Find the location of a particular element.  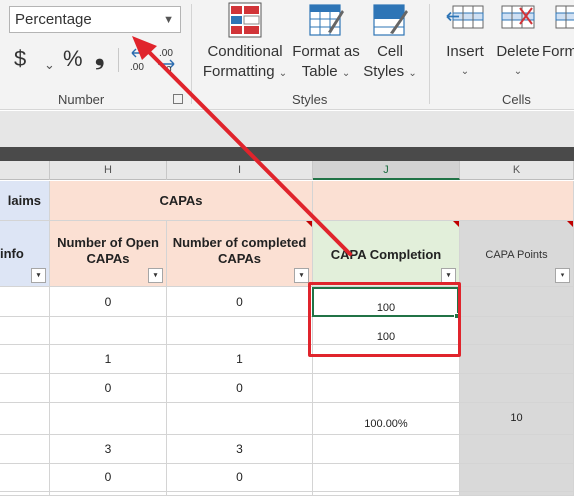

cell-styles-icon is located at coordinates (390, 20).